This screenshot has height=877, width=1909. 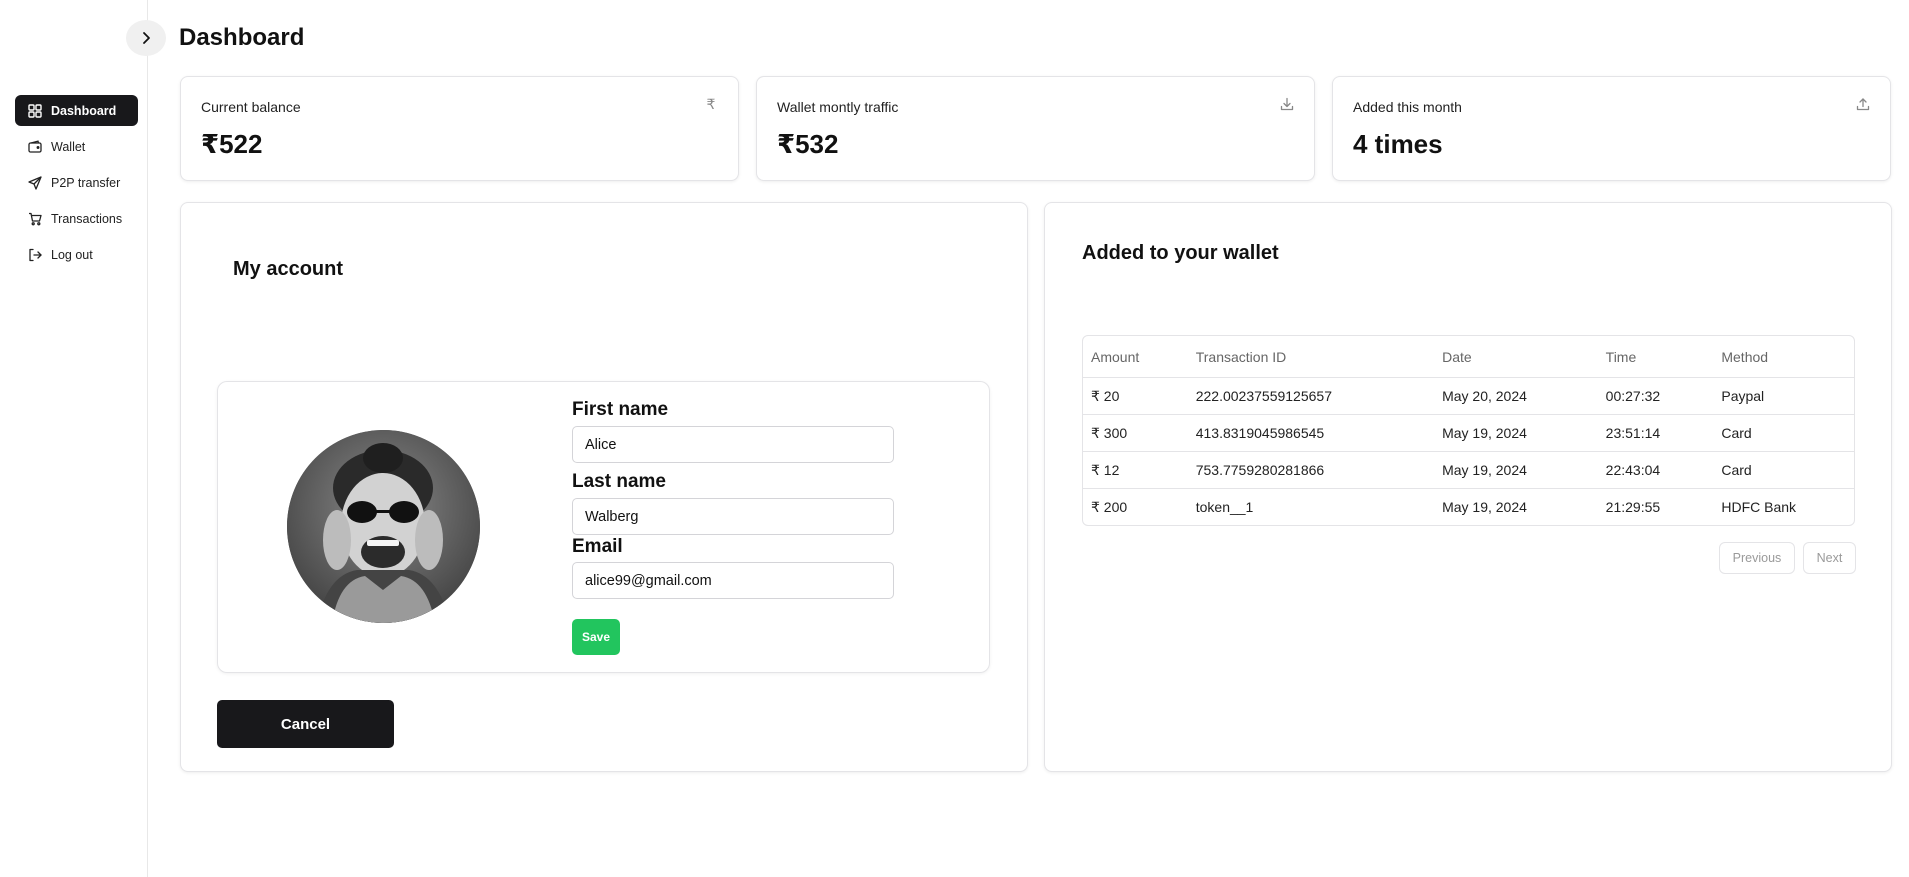 What do you see at coordinates (35, 147) in the screenshot?
I see `wallet-icon` at bounding box center [35, 147].